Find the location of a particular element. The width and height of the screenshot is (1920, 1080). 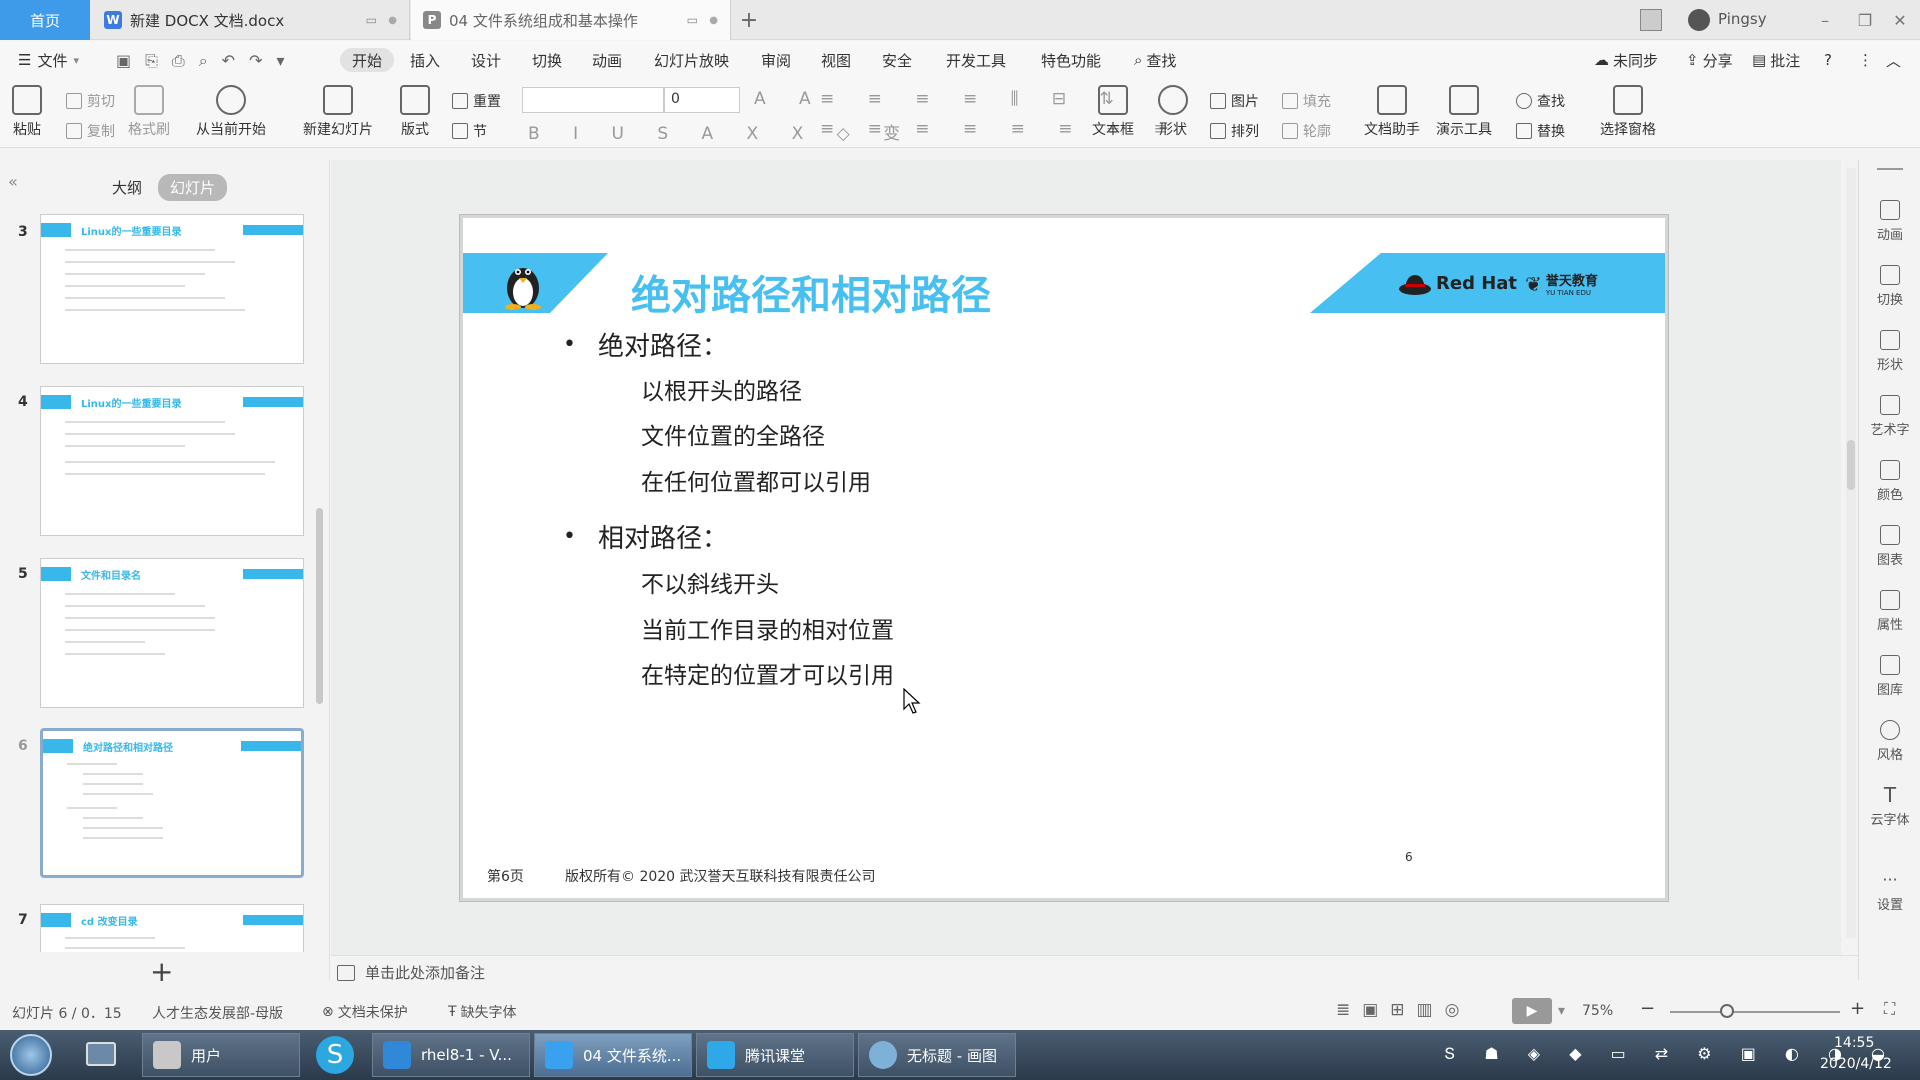

menu-security: 安全 is located at coordinates (897, 60).